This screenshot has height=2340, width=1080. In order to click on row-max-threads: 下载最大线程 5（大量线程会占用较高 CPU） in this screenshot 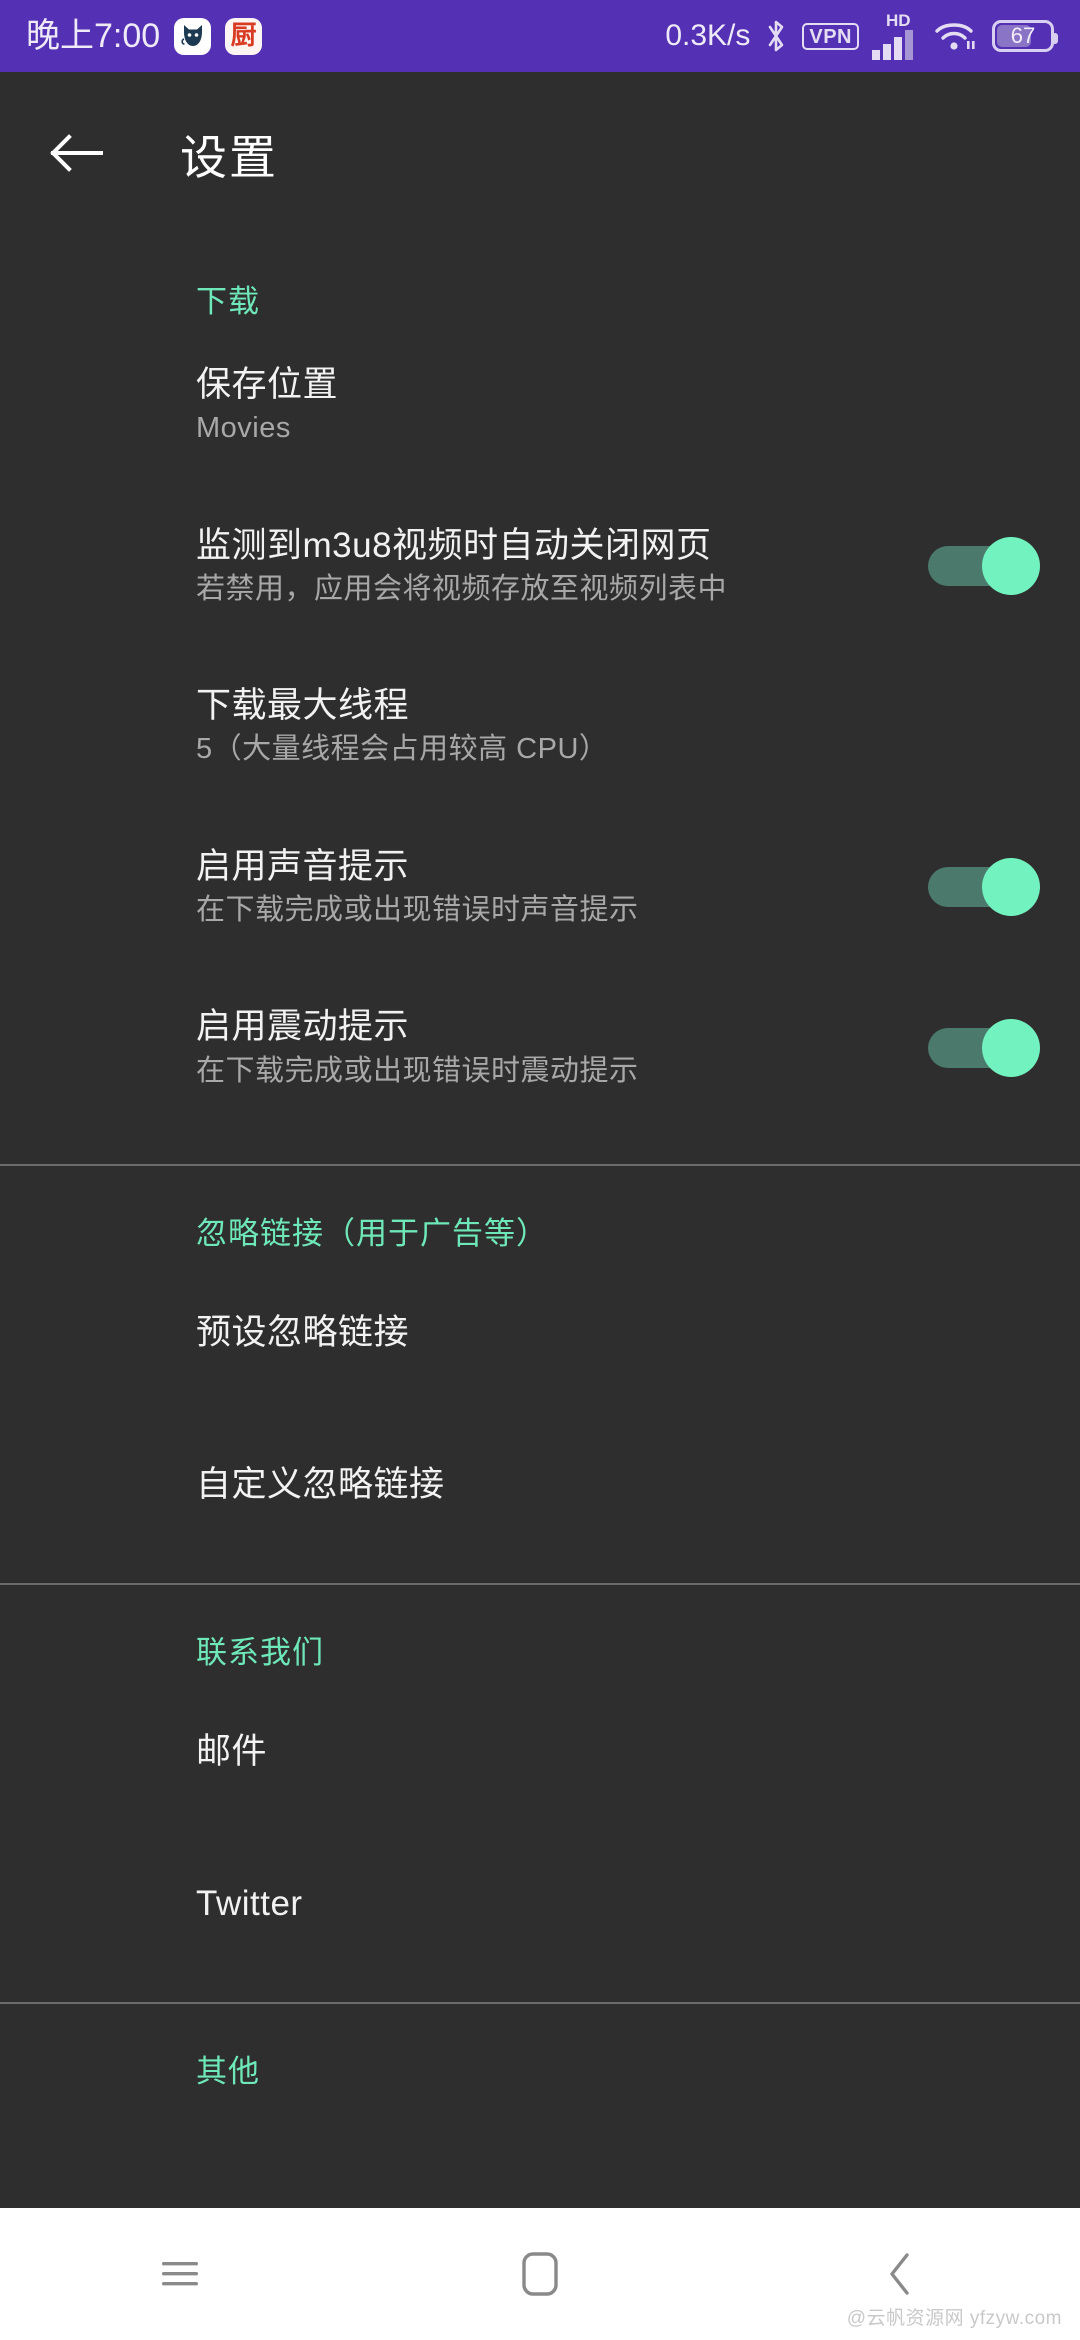, I will do `click(540, 726)`.